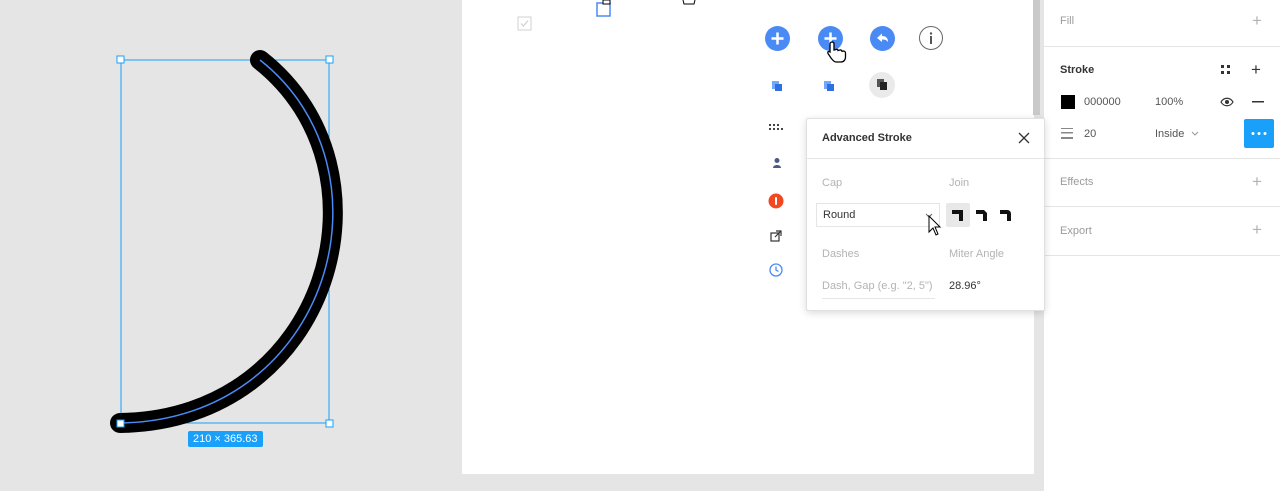 This screenshot has height=491, width=1280. I want to click on dashes-label: Dashes, so click(841, 254).